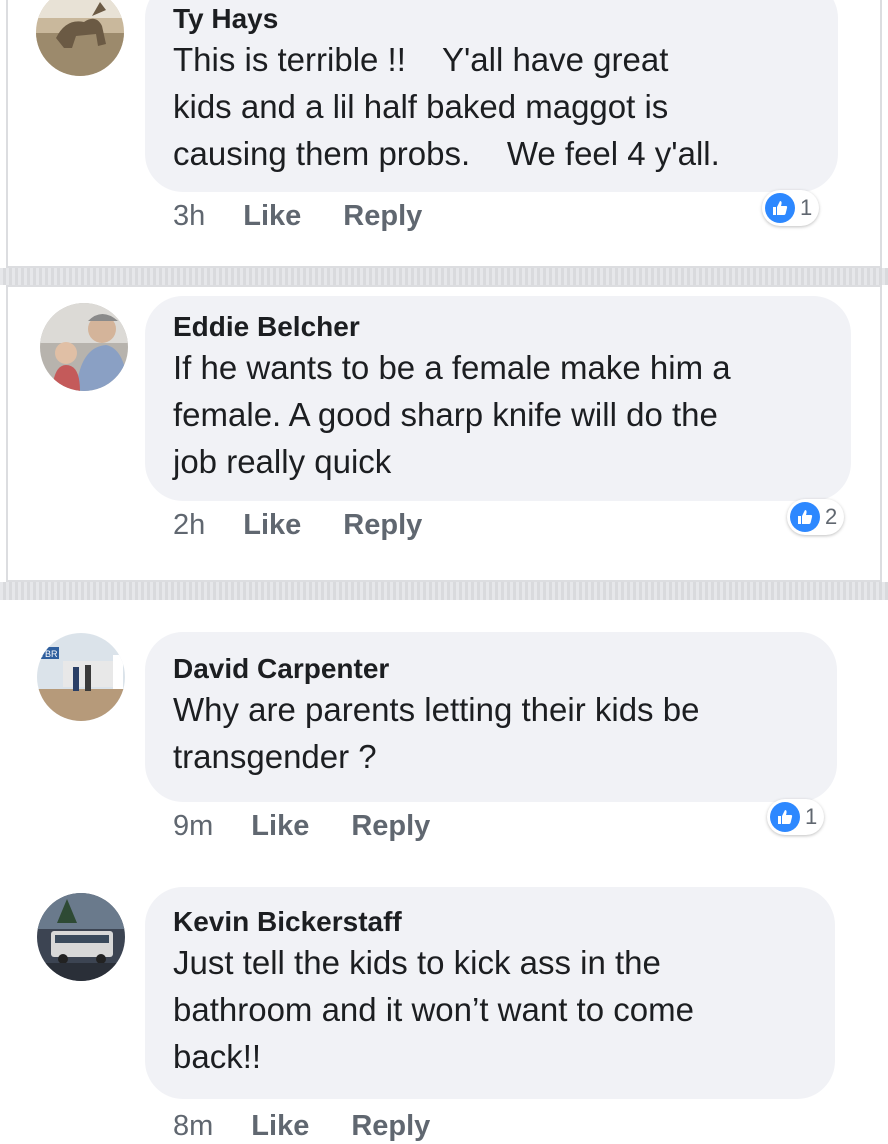  I want to click on comment-line: job really quick, so click(282, 461).